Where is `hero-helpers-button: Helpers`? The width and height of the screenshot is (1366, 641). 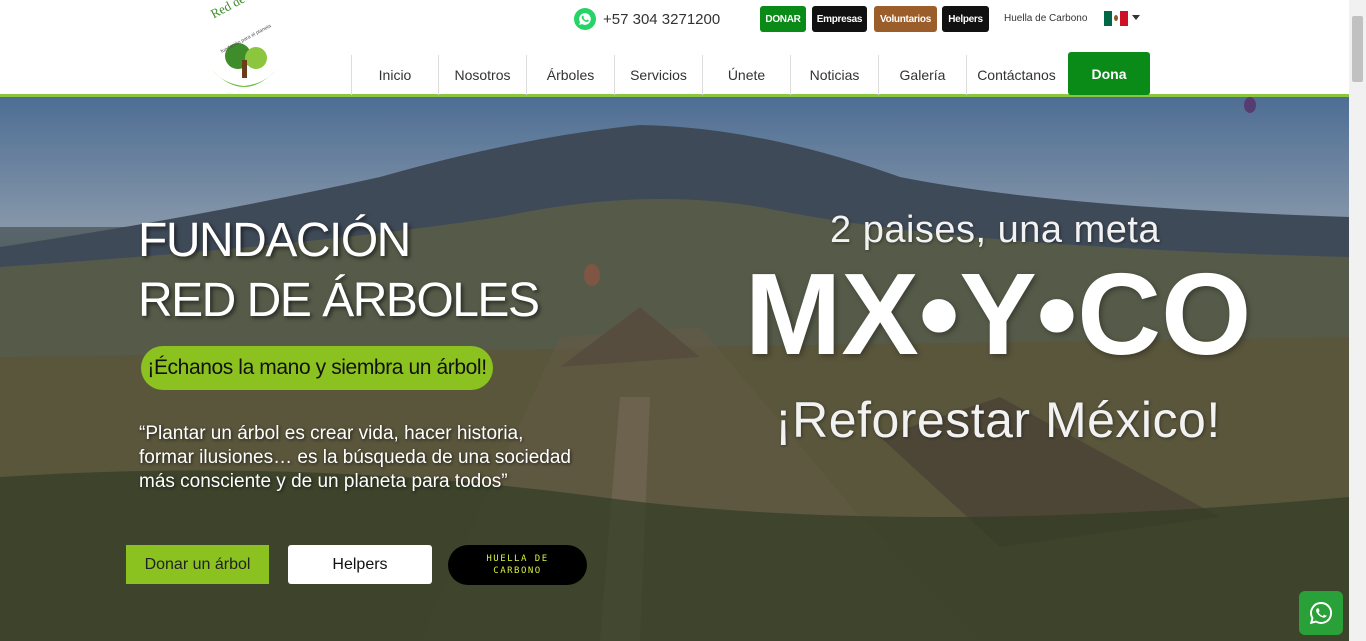
hero-helpers-button: Helpers is located at coordinates (360, 564).